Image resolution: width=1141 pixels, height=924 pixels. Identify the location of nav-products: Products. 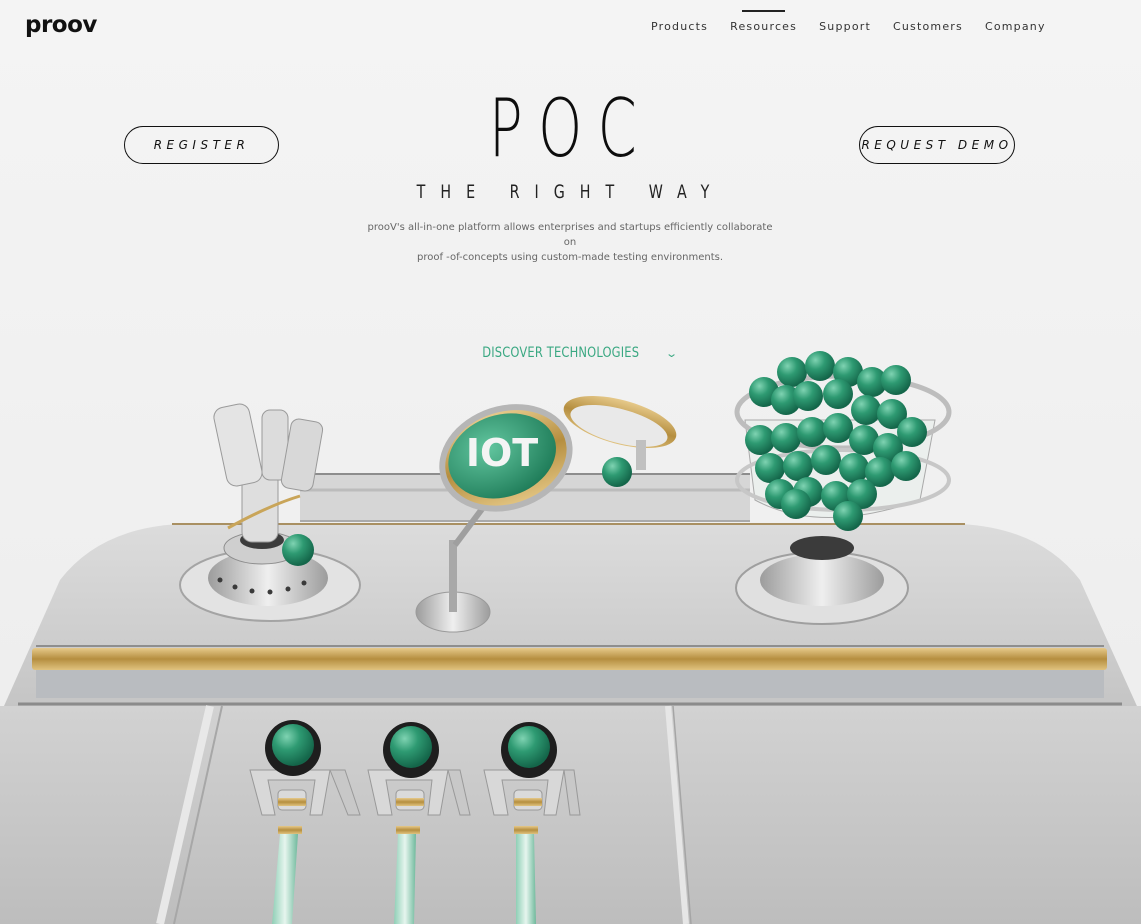
(679, 26).